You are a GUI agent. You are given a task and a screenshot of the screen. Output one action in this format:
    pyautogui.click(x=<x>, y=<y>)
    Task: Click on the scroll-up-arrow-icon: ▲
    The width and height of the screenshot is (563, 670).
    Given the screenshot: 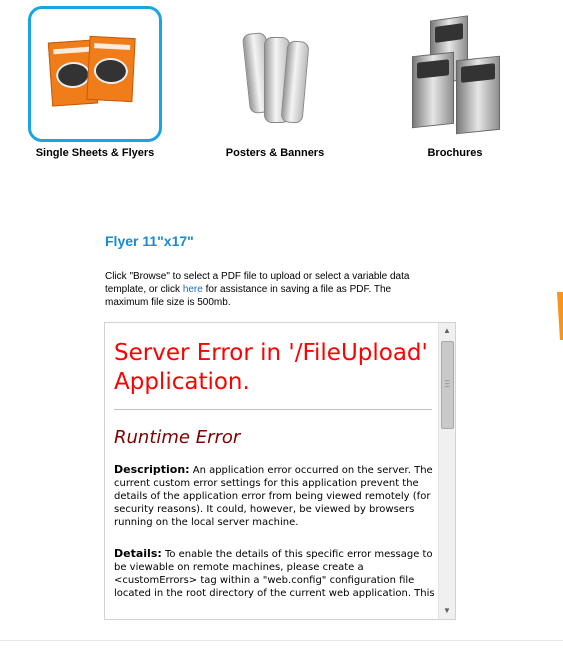 What is the action you would take?
    pyautogui.click(x=447, y=331)
    